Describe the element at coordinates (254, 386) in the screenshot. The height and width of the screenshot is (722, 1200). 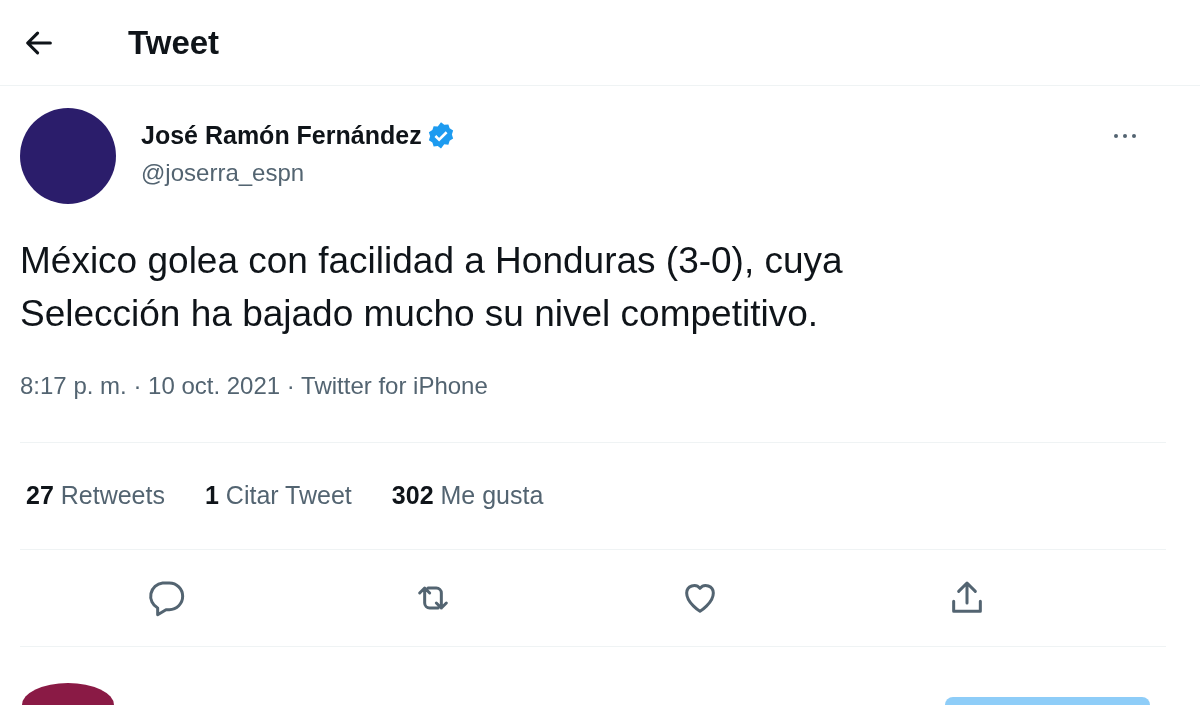
I see `tweet-timestamp: 8:17 p. m. · 10 oct. 2021 · Twitter for iPhone` at that location.